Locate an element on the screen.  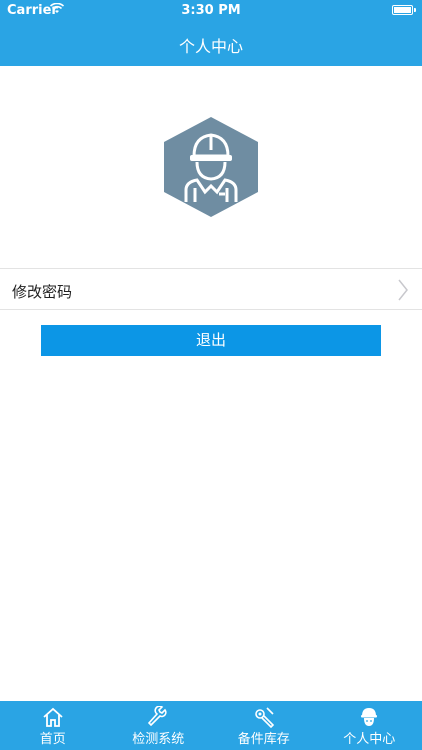
logout-button: 退出 is located at coordinates (211, 340).